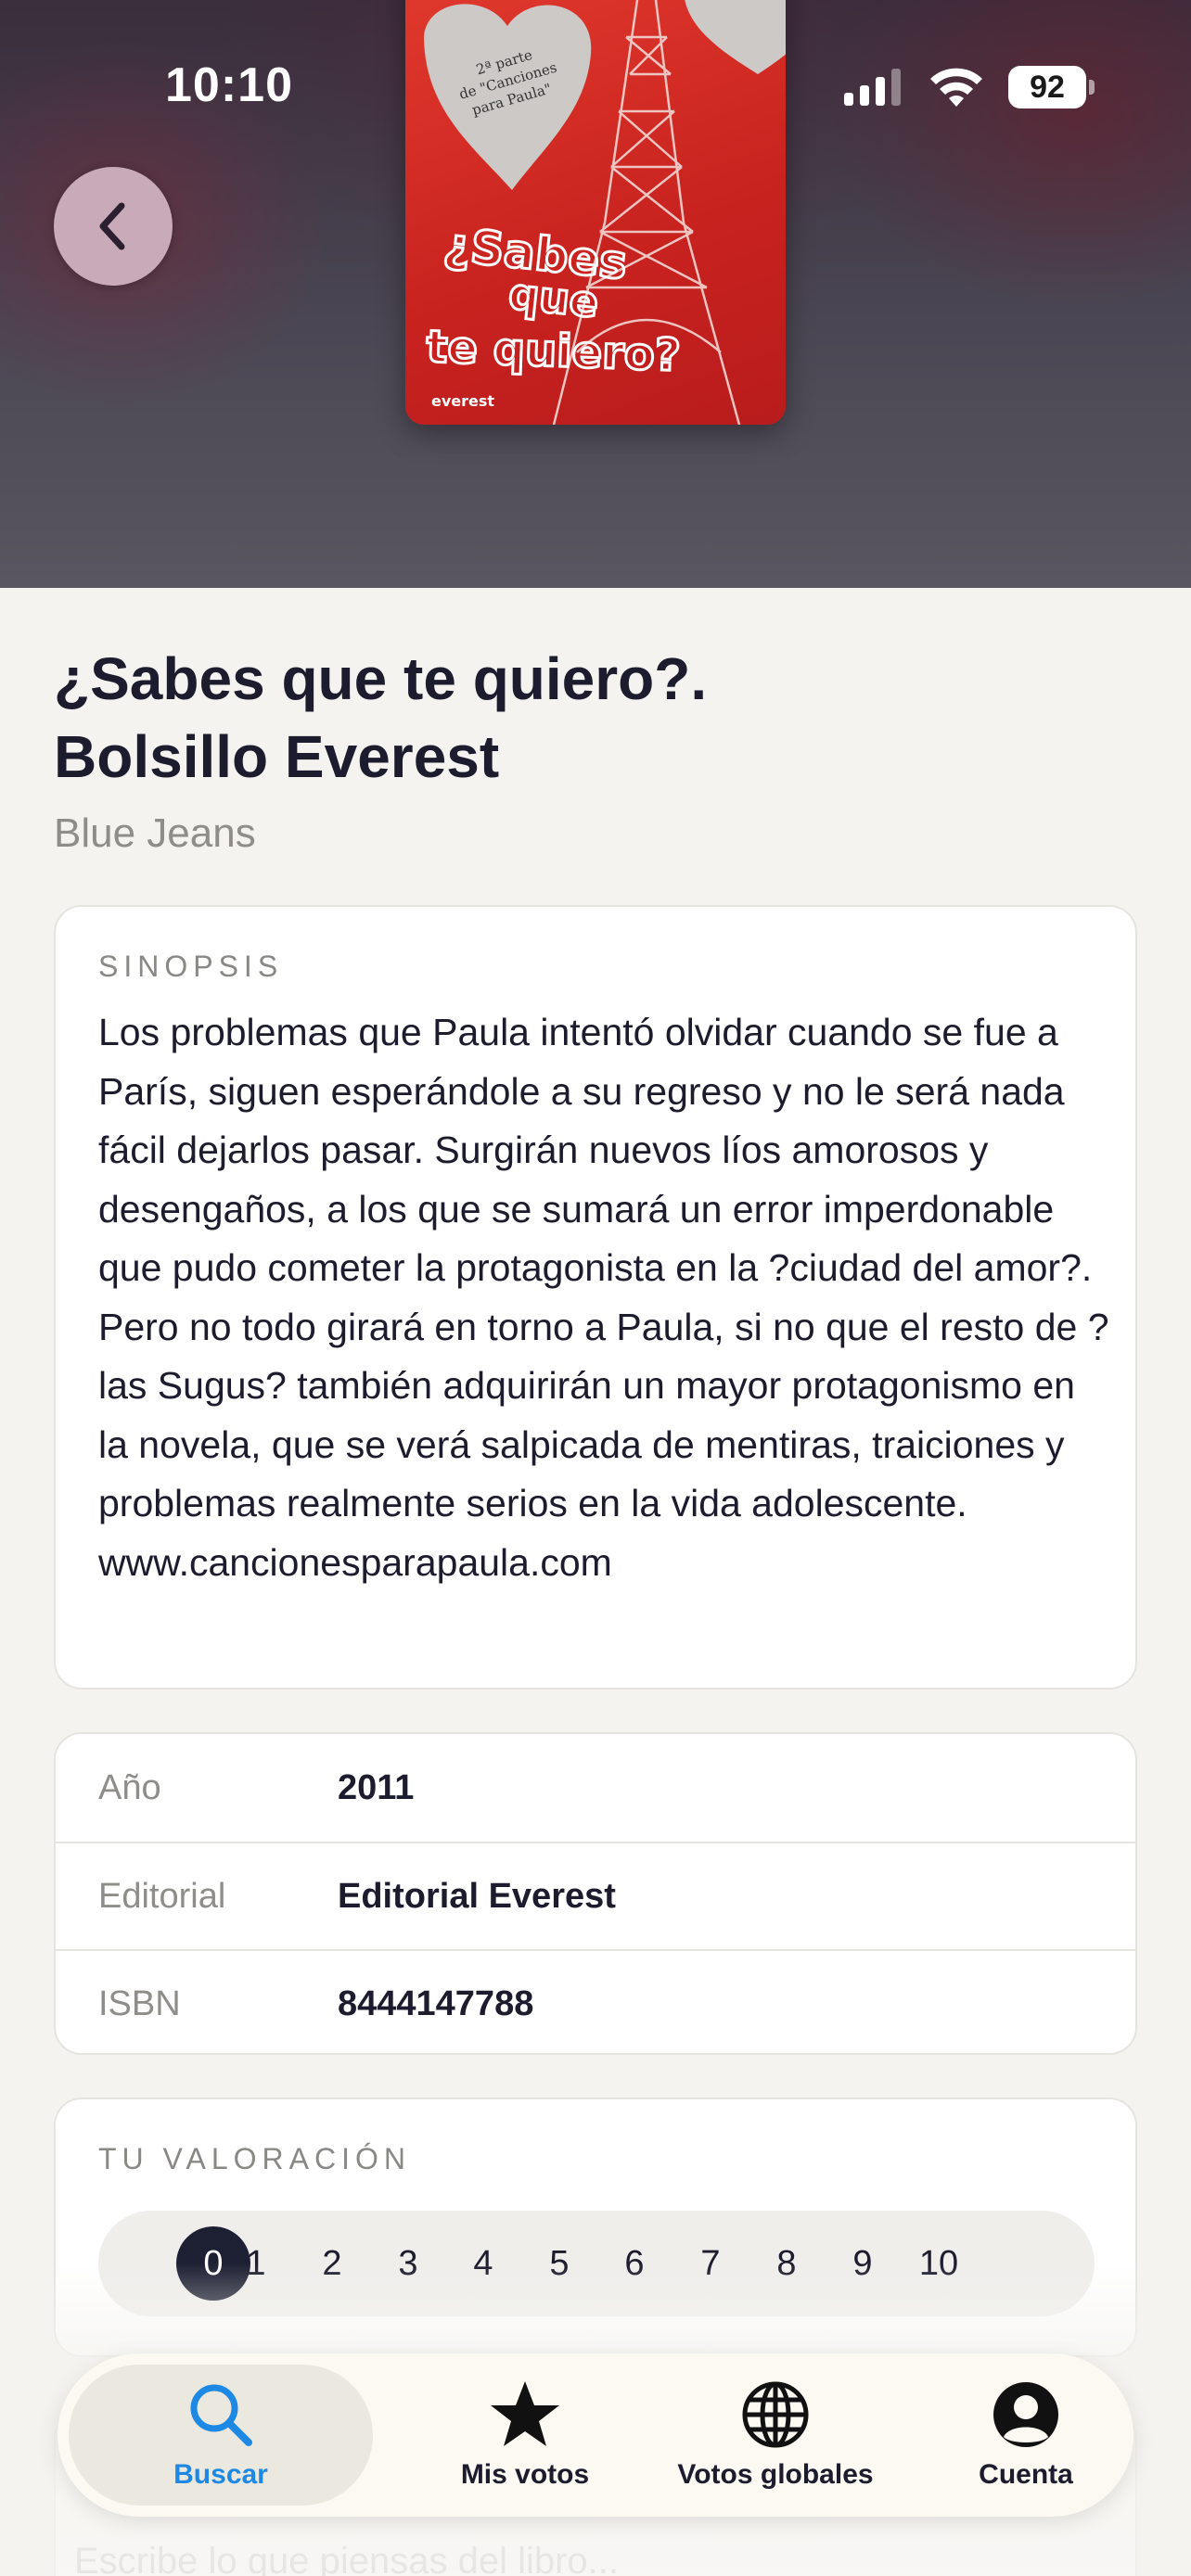 This screenshot has height=2576, width=1191. What do you see at coordinates (939, 2263) in the screenshot?
I see `rating-option-10: 10` at bounding box center [939, 2263].